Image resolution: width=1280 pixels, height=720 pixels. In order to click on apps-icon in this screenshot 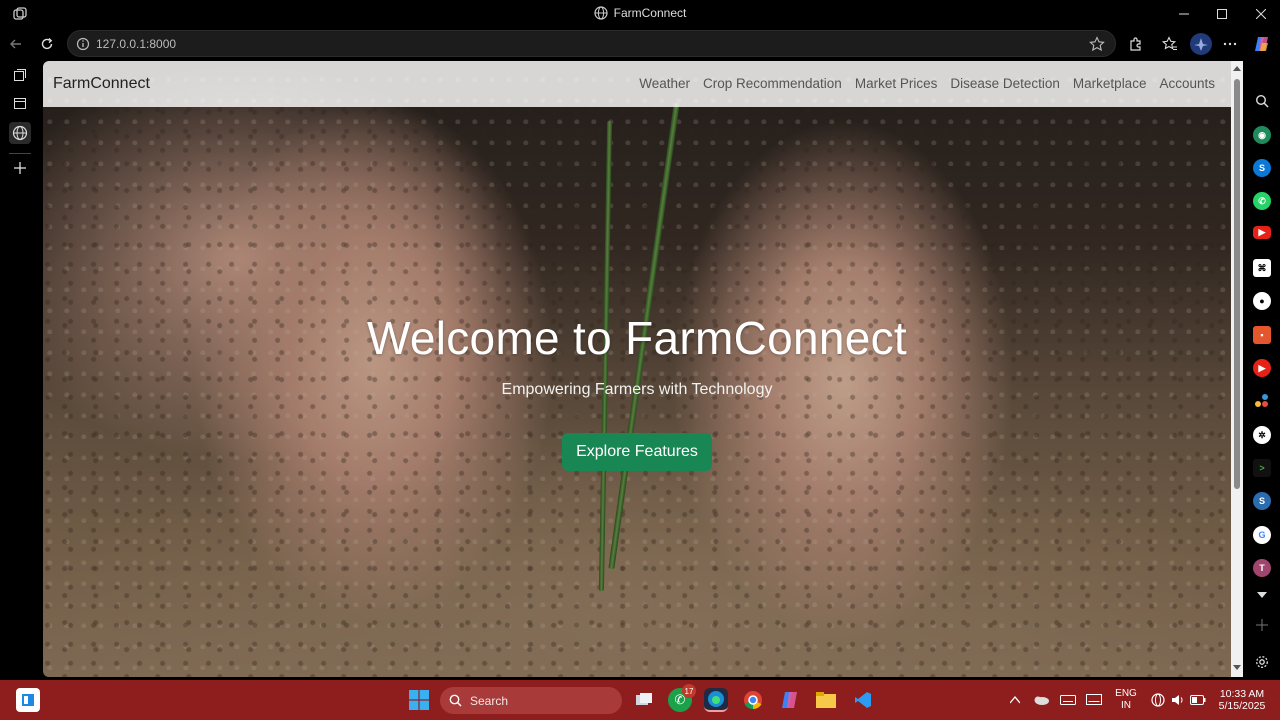, I will do `click(1262, 401)`.